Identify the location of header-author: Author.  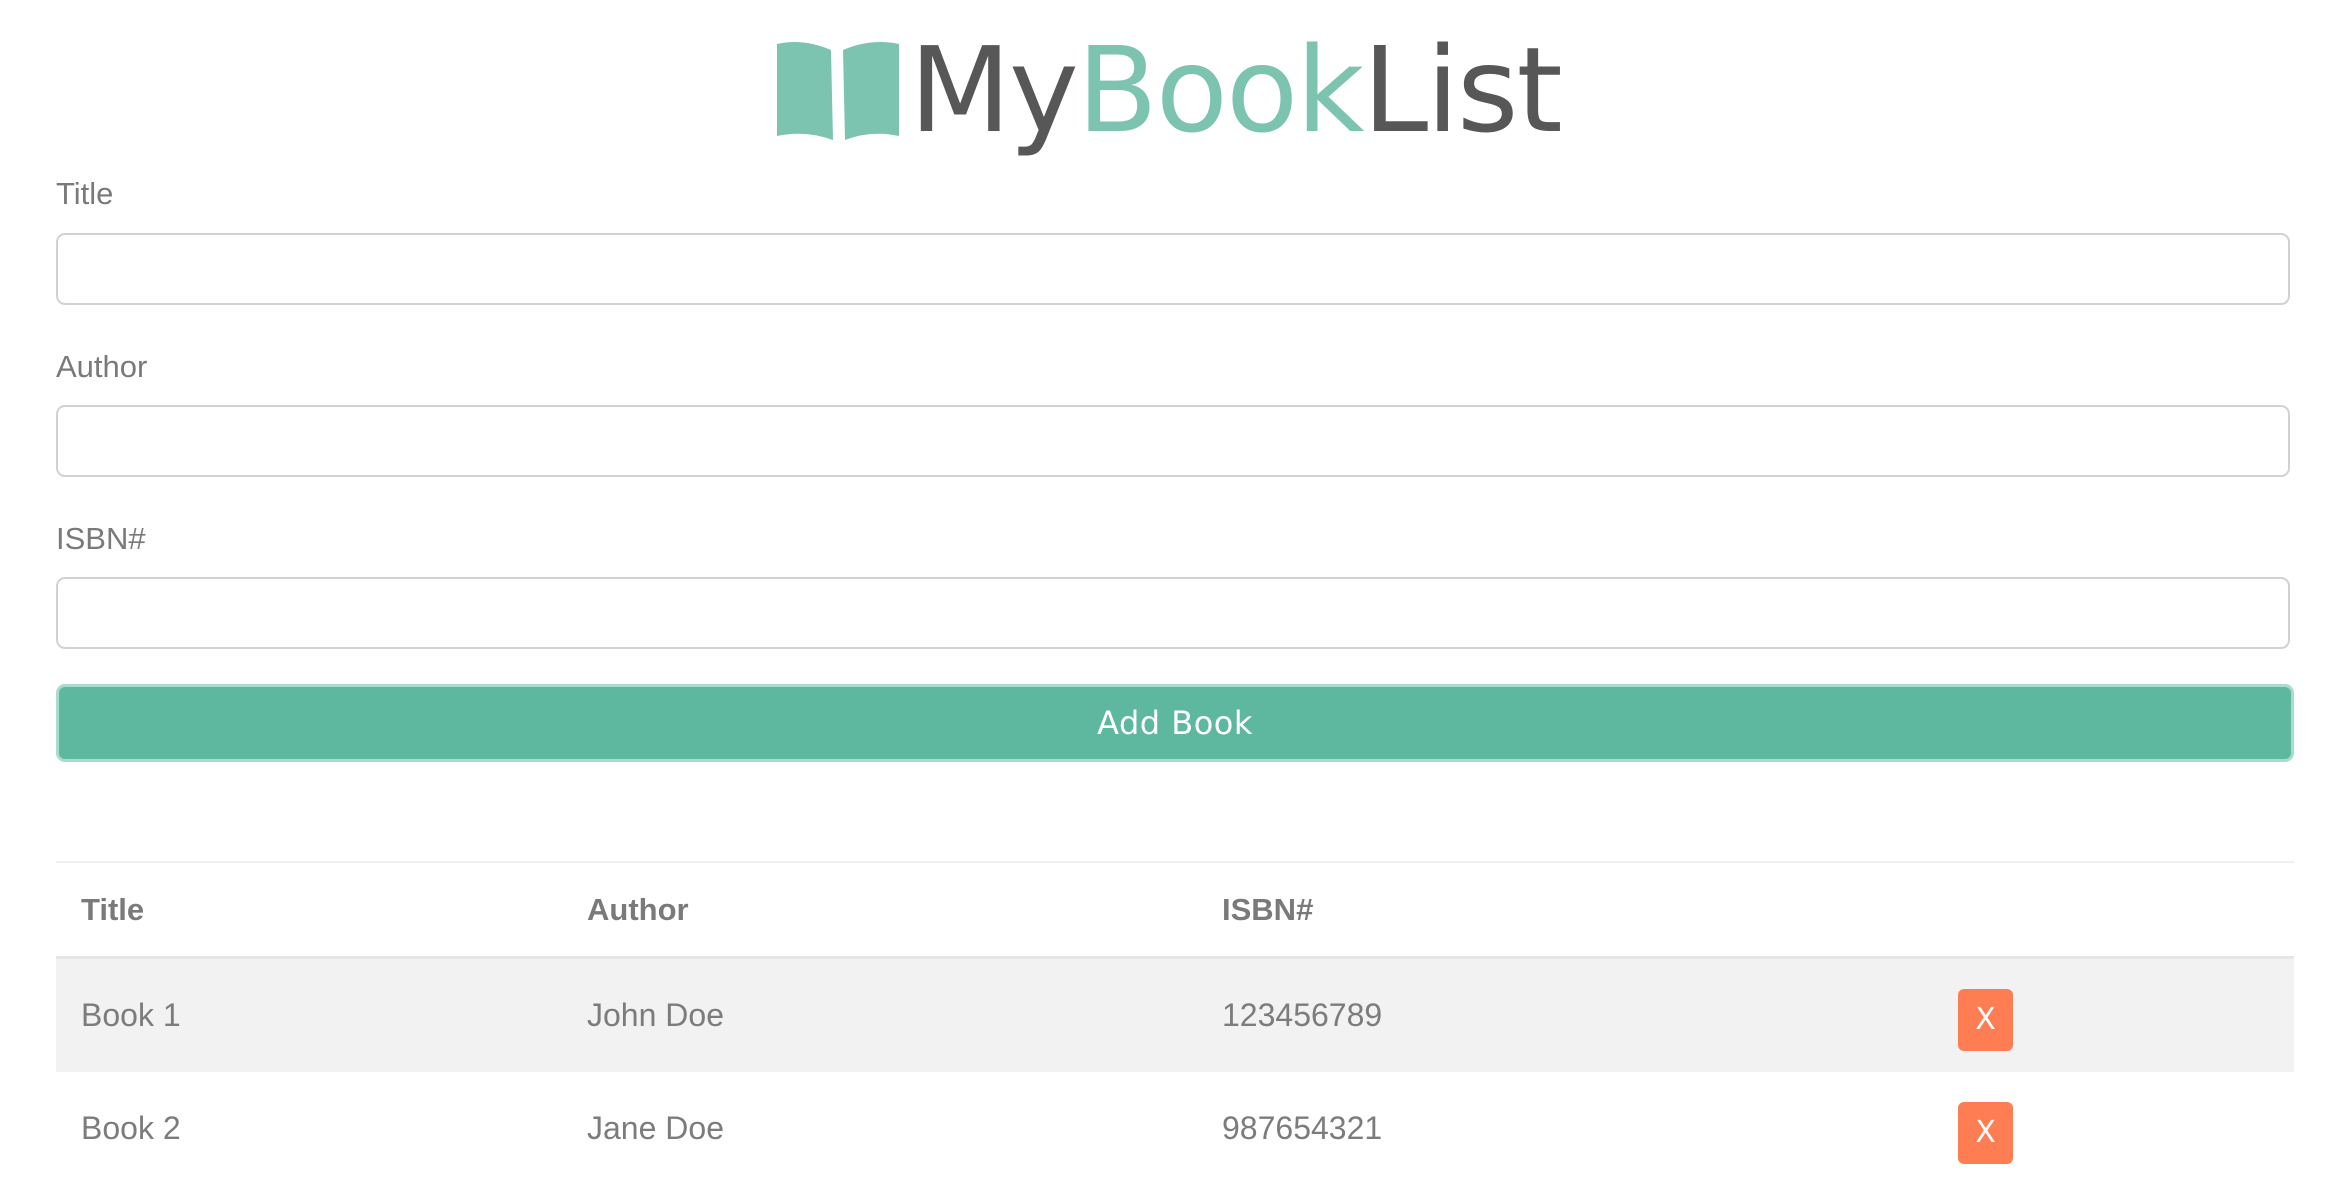
(638, 909).